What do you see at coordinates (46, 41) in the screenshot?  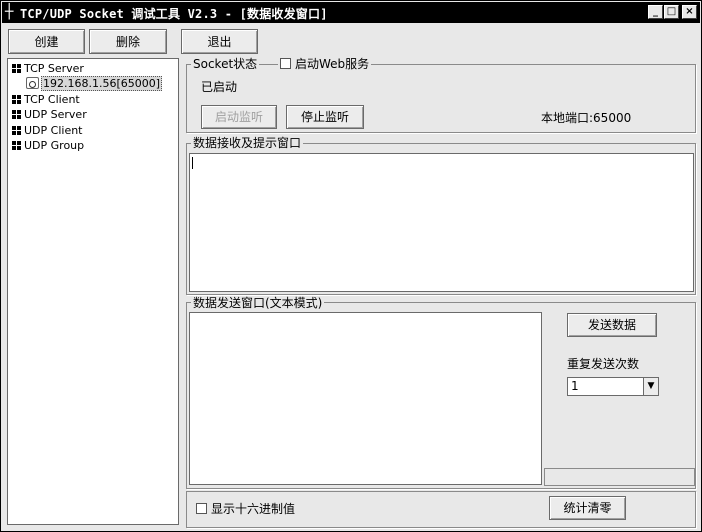 I see `create-button: 创建` at bounding box center [46, 41].